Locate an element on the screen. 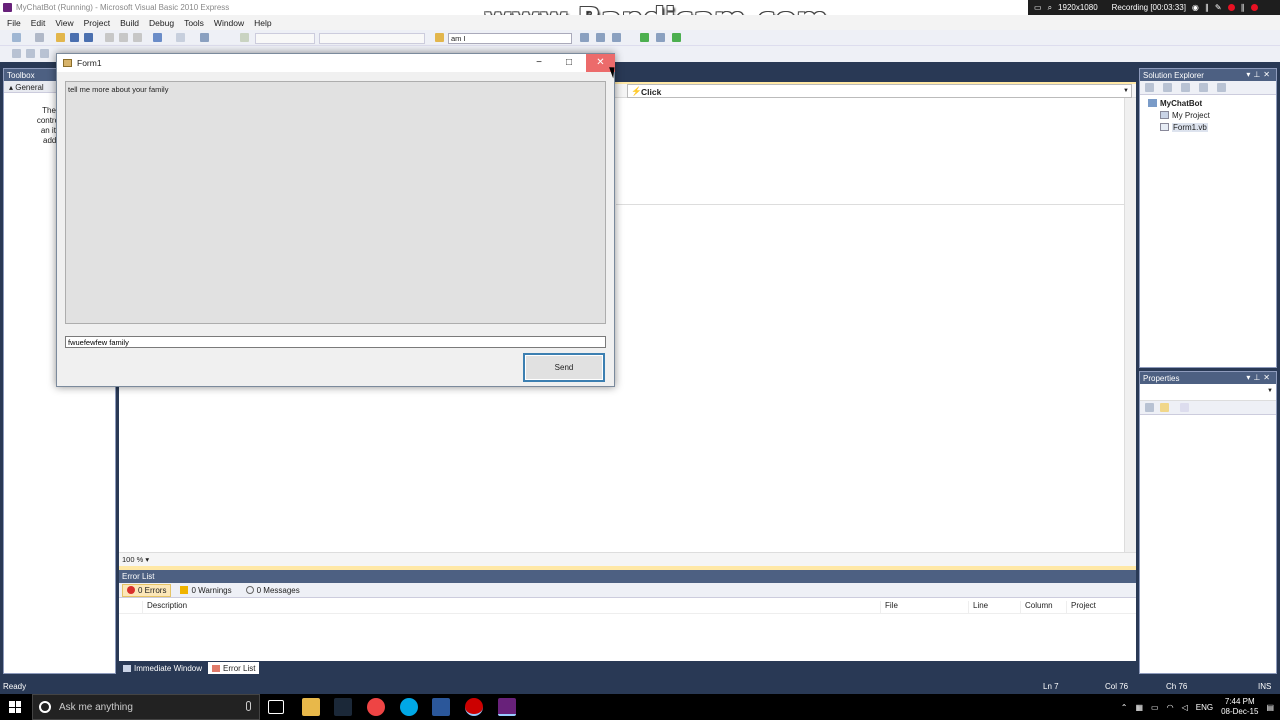 The width and height of the screenshot is (1280, 720). chrome-icon is located at coordinates (376, 707).